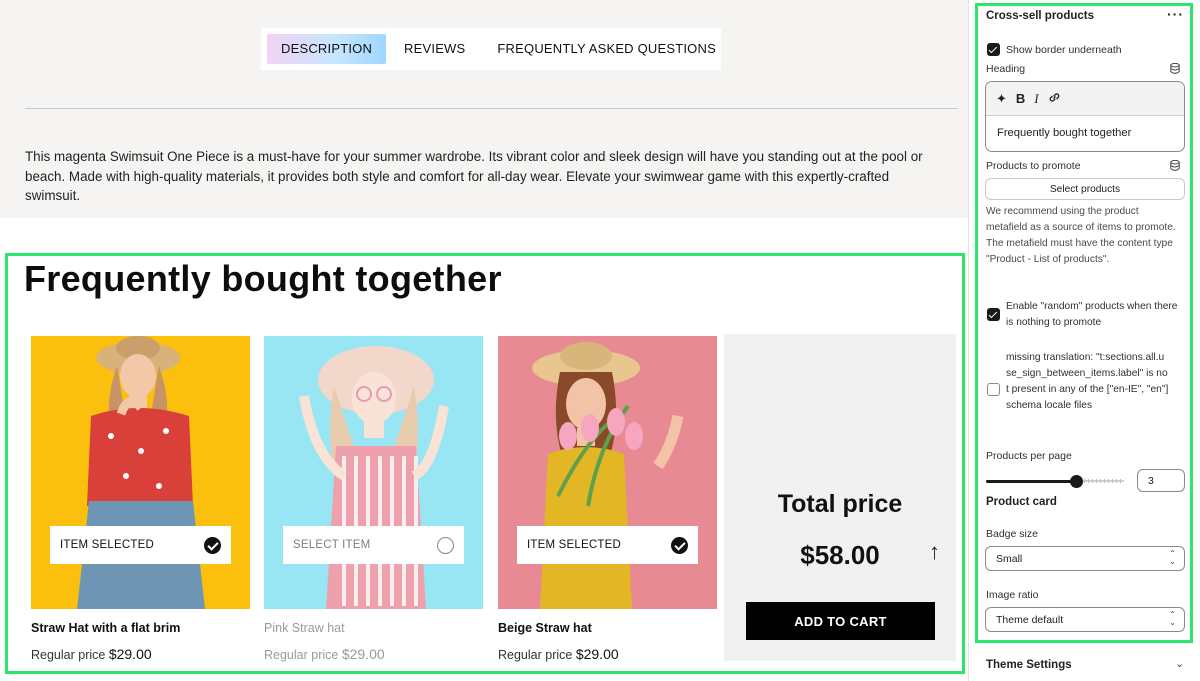  Describe the element at coordinates (1054, 99) in the screenshot. I see `link-icon` at that location.